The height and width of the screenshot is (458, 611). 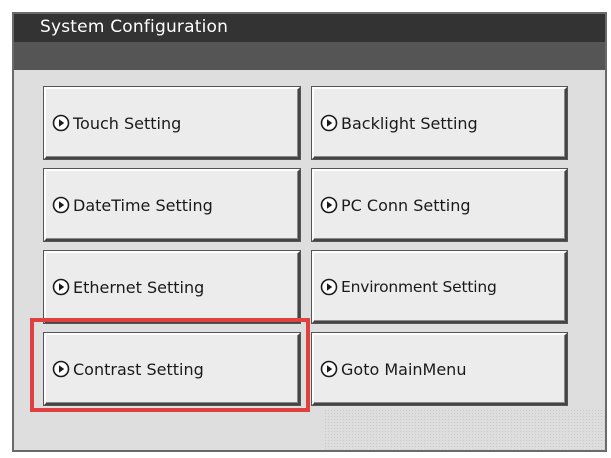 I want to click on touch-setting-label: Touch Setting, so click(x=127, y=123).